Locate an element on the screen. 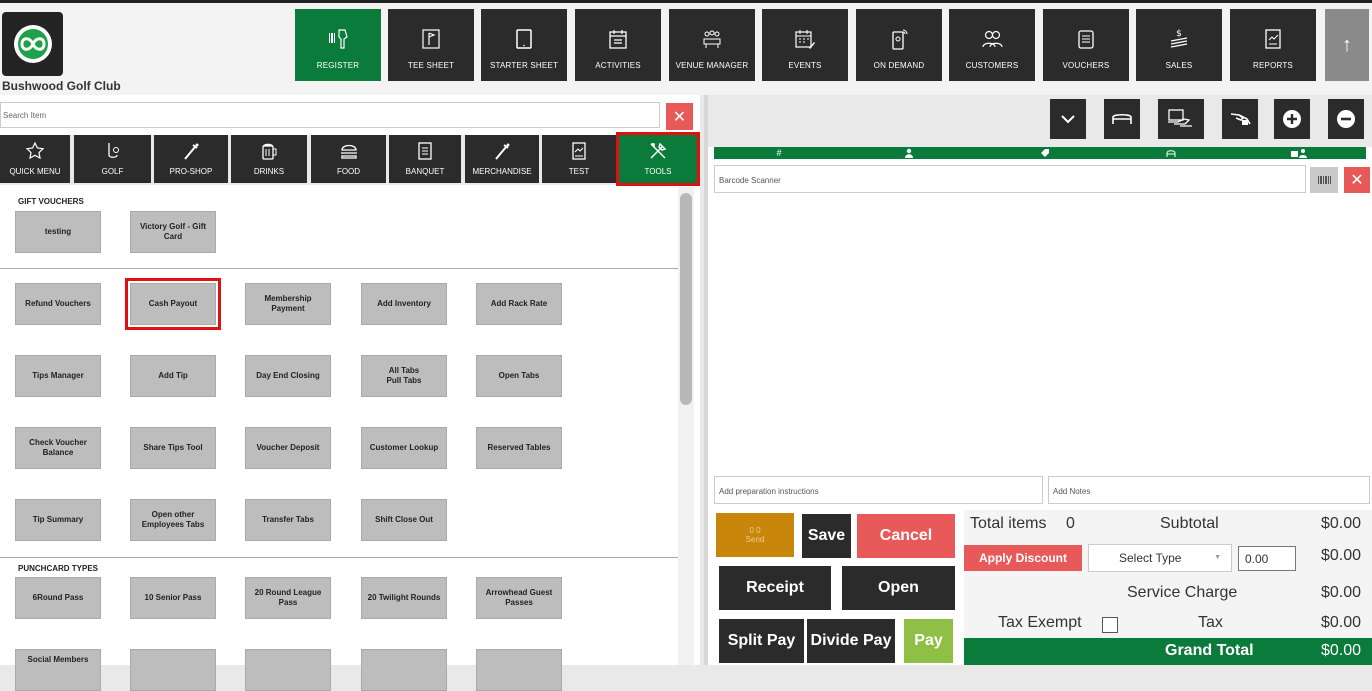  users-icon is located at coordinates (992, 39).